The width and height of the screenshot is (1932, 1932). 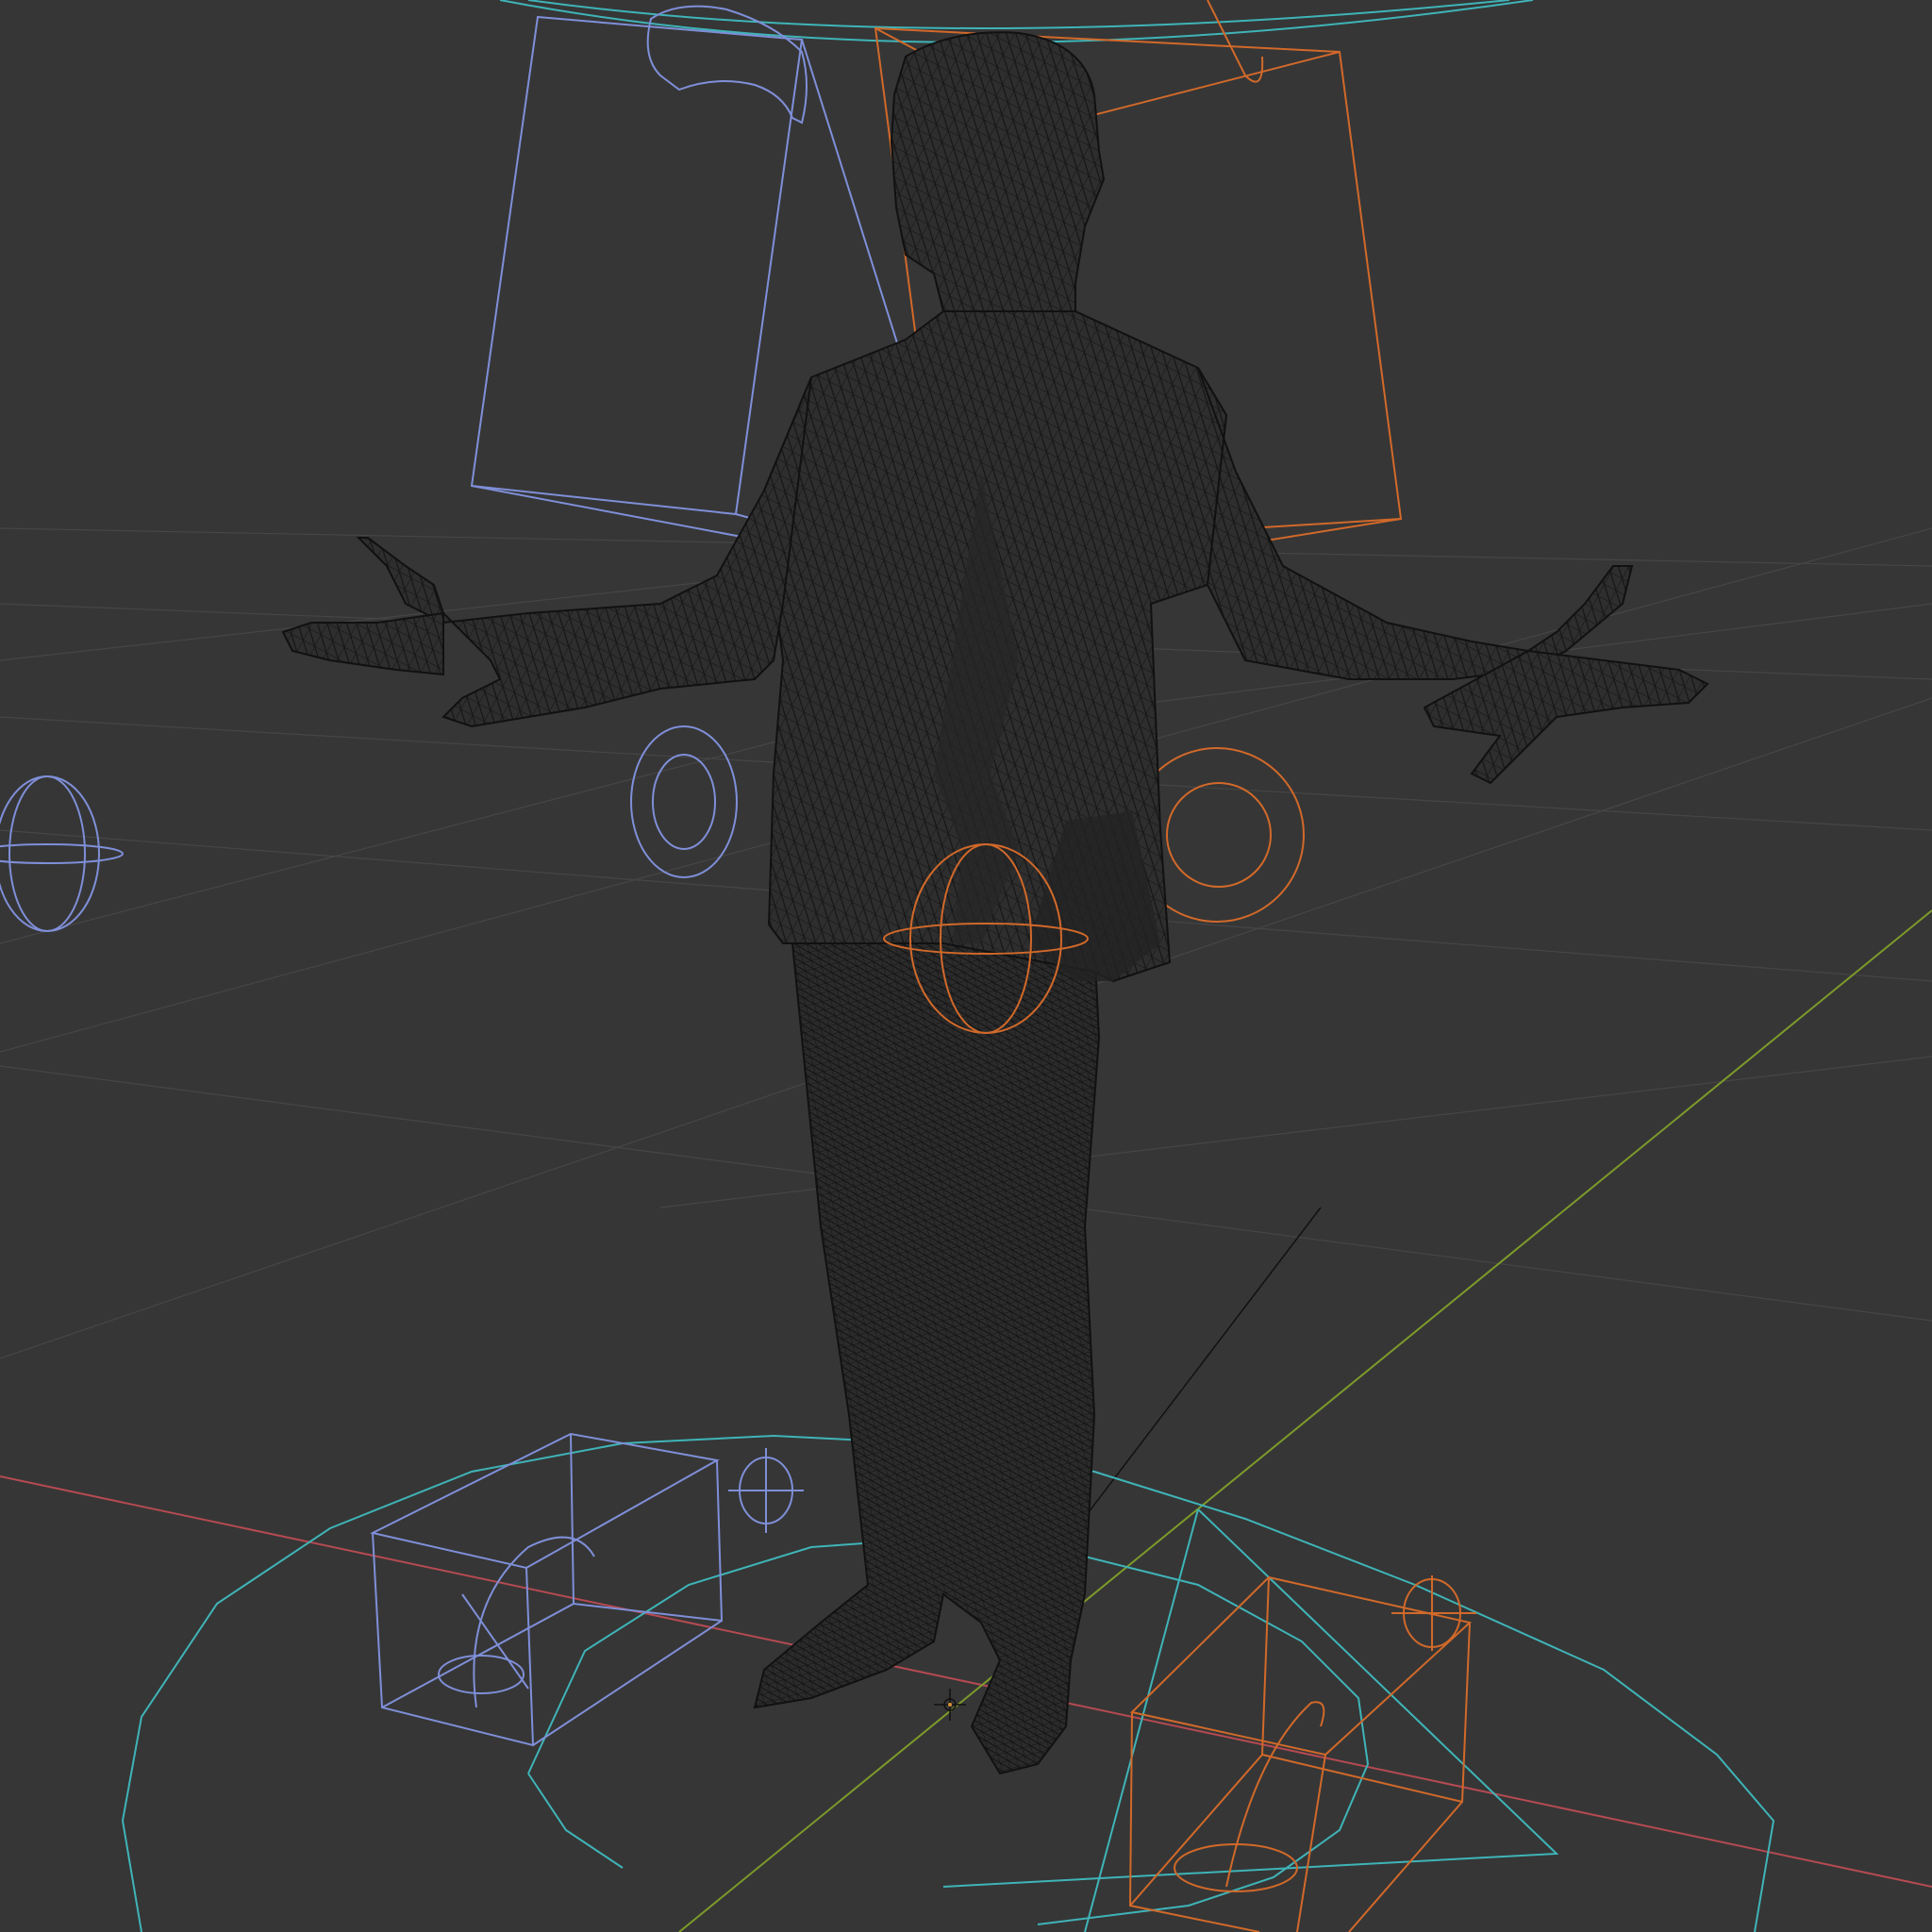 I want to click on control-gizmo-blue, so click(x=766, y=1491).